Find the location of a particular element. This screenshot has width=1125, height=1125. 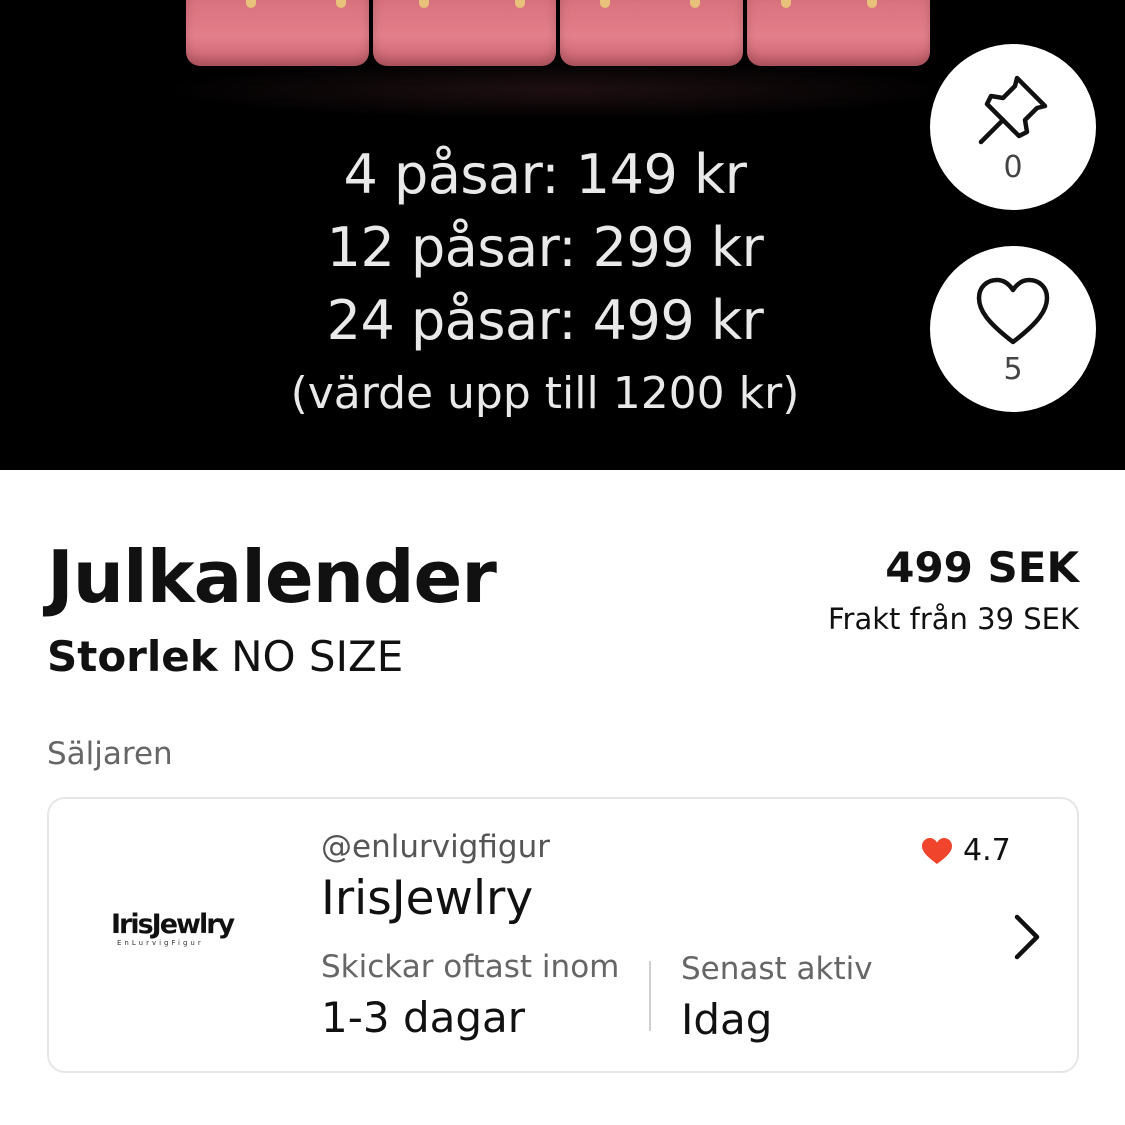

last-active-value: Idag is located at coordinates (727, 1019).